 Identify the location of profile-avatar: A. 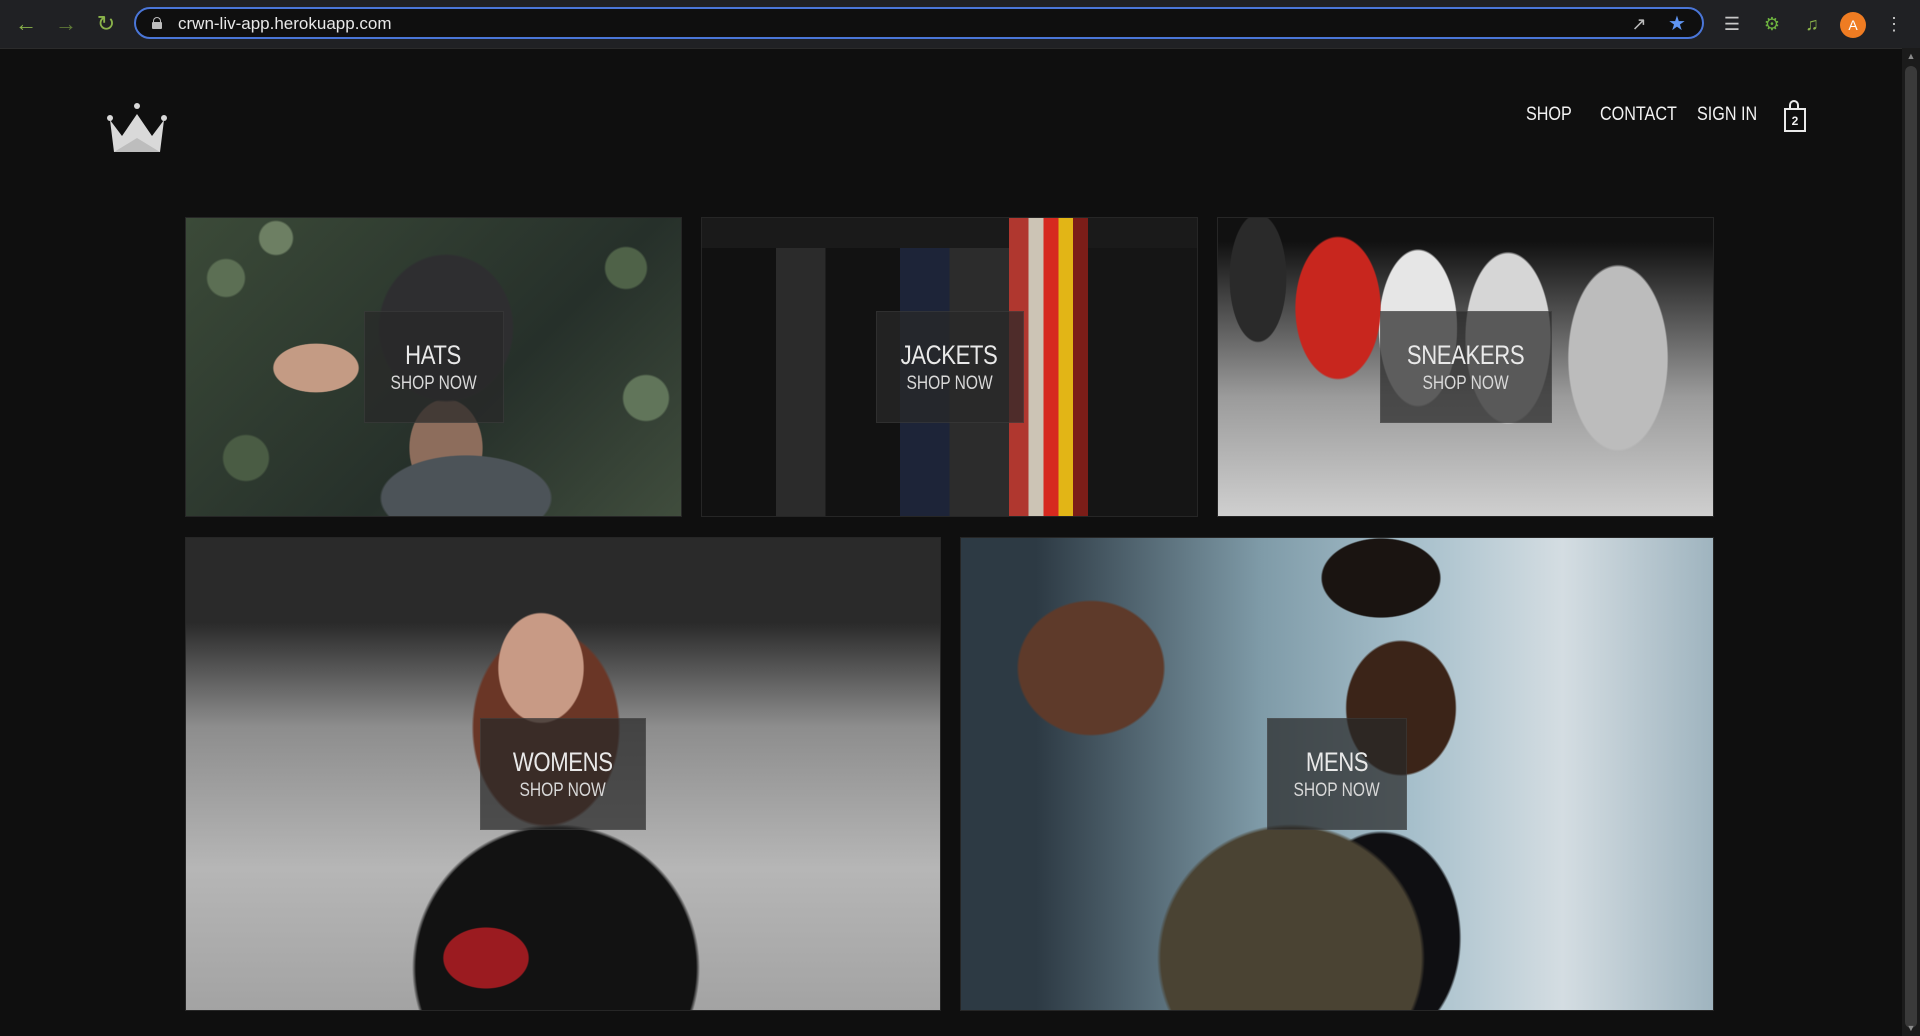
(1853, 25).